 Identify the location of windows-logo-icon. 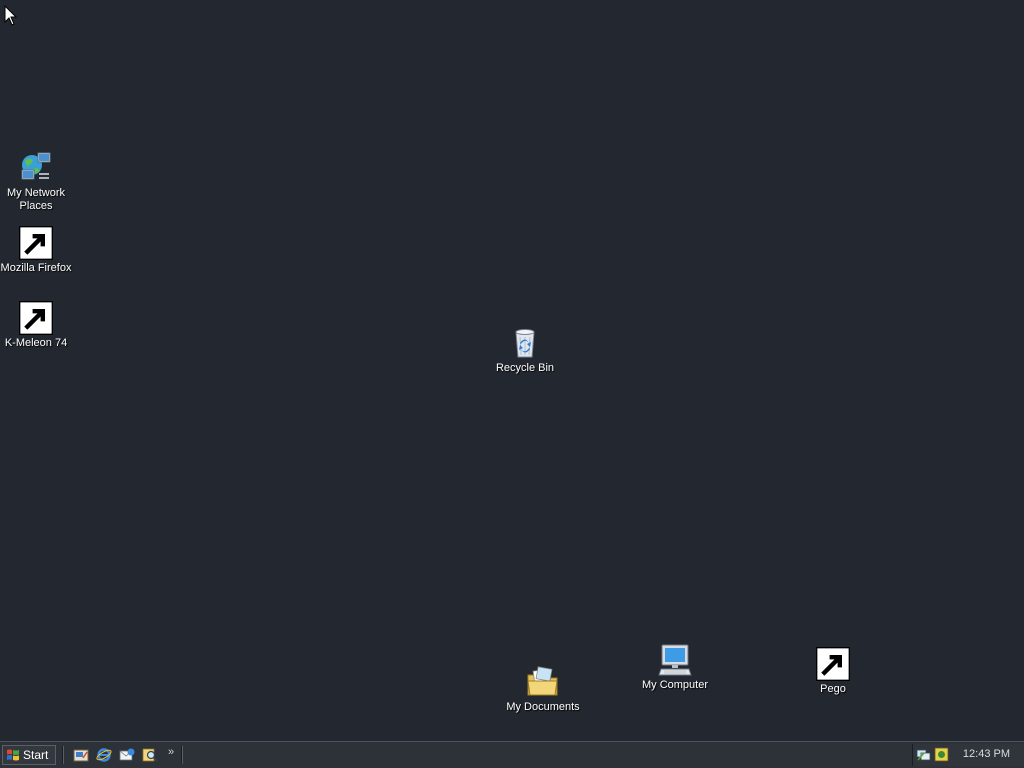
(13, 755).